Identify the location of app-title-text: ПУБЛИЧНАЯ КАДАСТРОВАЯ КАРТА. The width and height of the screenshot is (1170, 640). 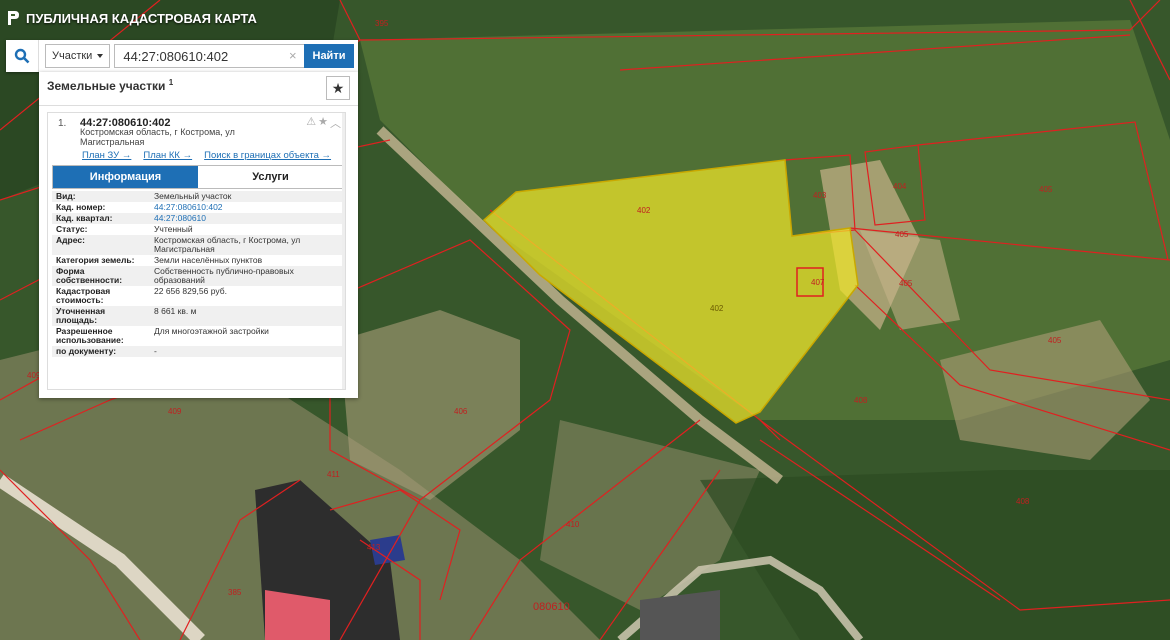
(141, 18).